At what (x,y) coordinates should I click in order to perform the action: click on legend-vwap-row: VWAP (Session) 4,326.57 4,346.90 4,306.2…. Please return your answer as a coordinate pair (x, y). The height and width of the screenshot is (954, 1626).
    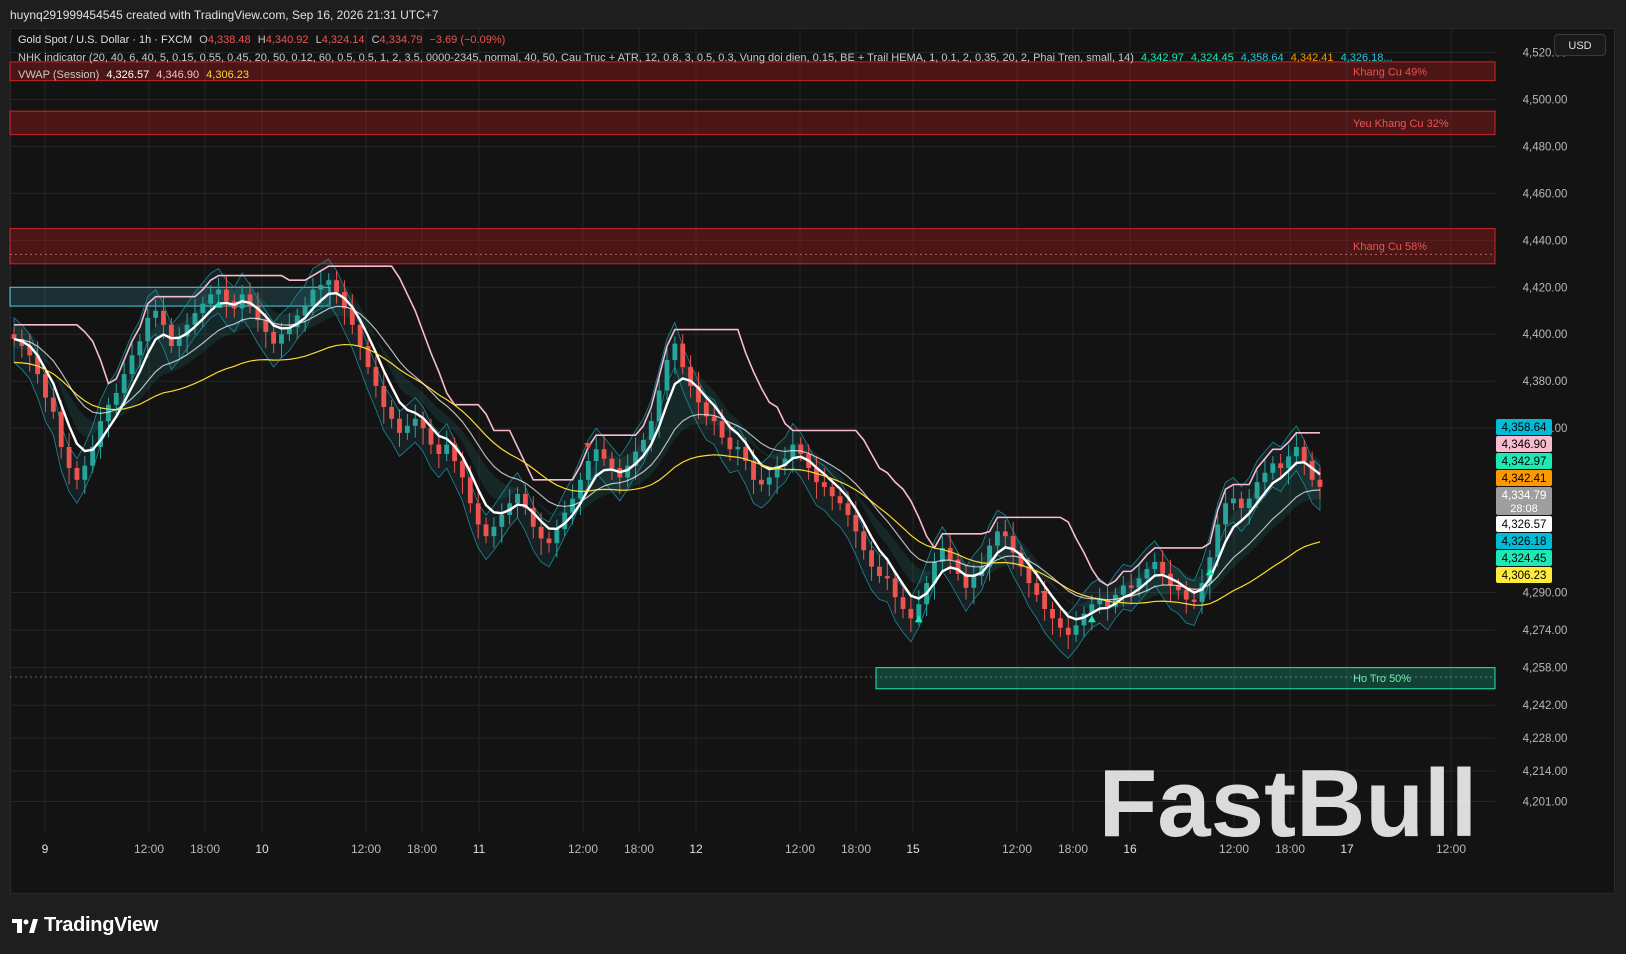
    Looking at the image, I should click on (135, 75).